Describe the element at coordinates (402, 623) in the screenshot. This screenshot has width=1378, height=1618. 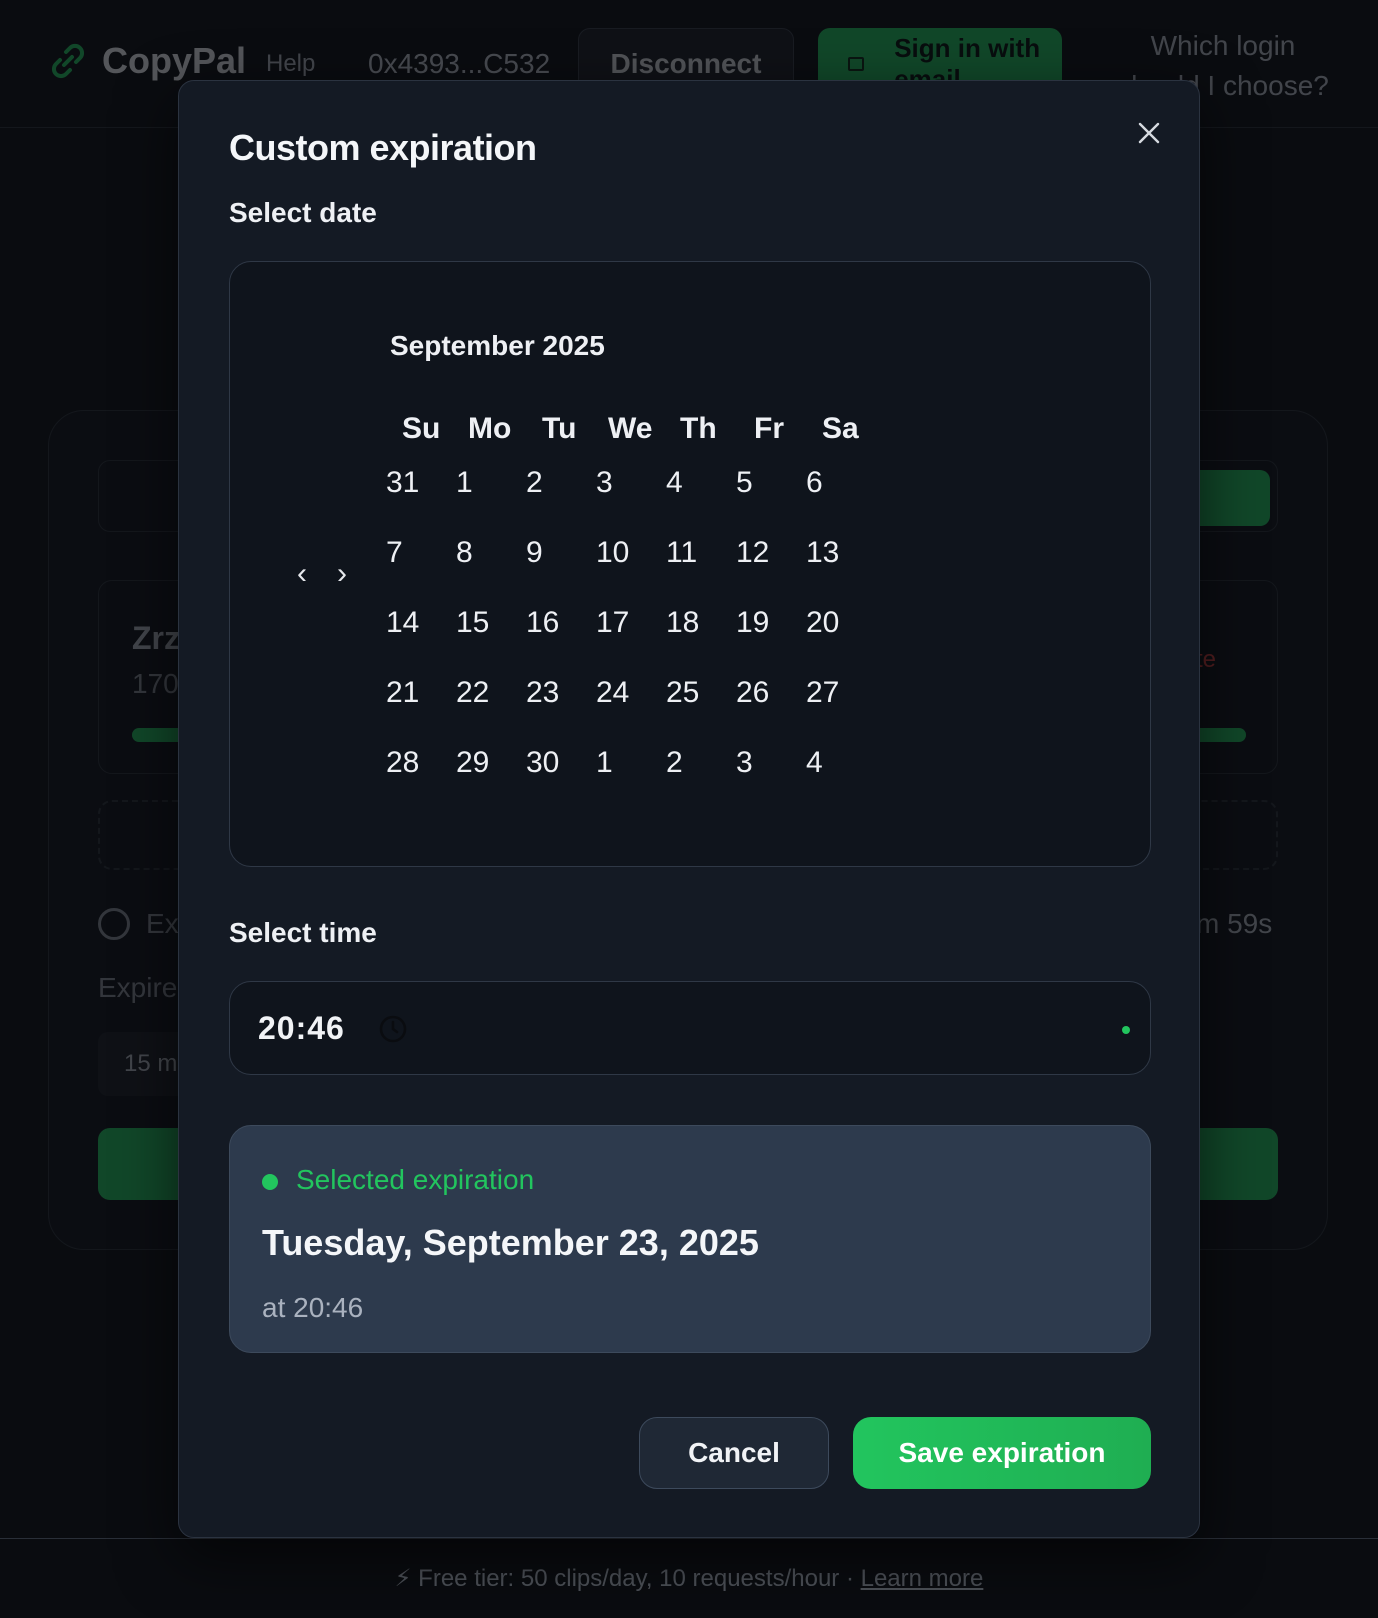
I see `calendar-day: 14` at that location.